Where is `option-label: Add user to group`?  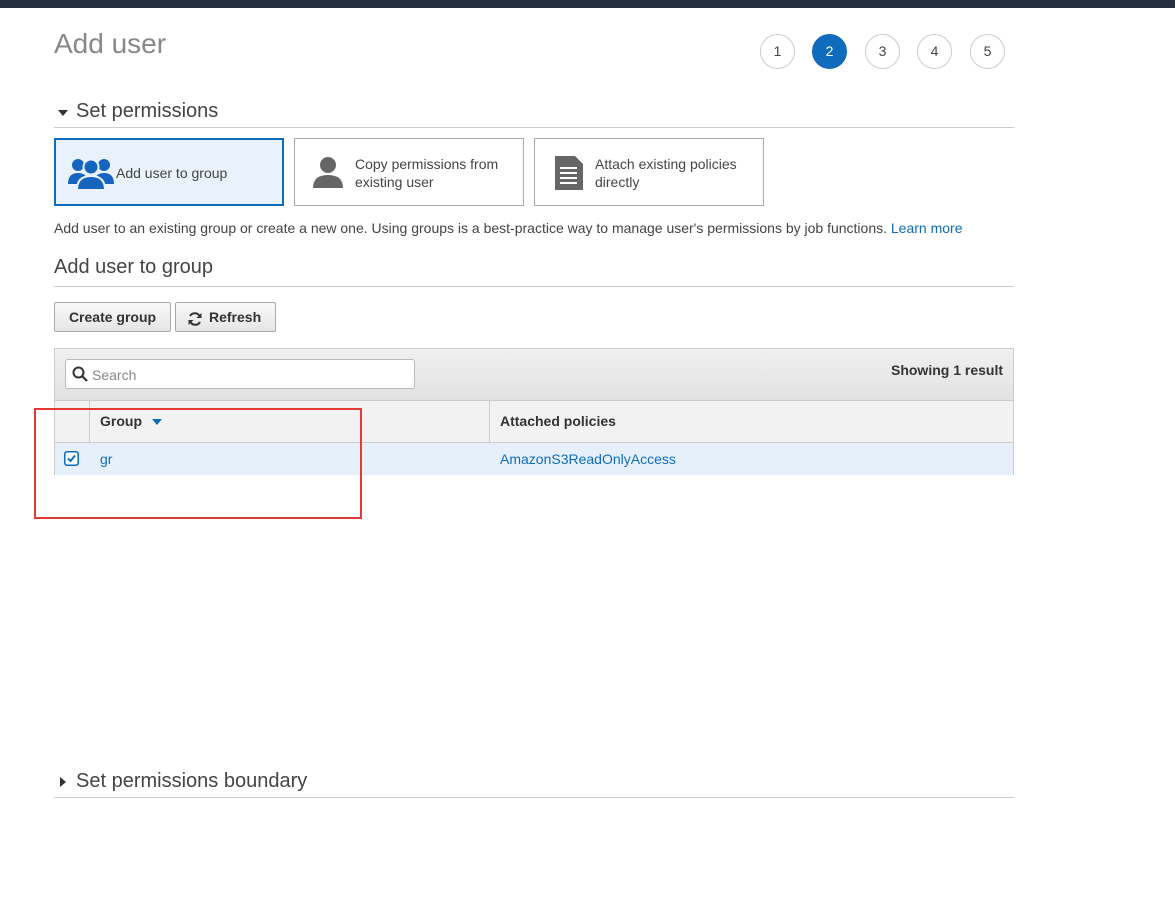
option-label: Add user to group is located at coordinates (172, 173).